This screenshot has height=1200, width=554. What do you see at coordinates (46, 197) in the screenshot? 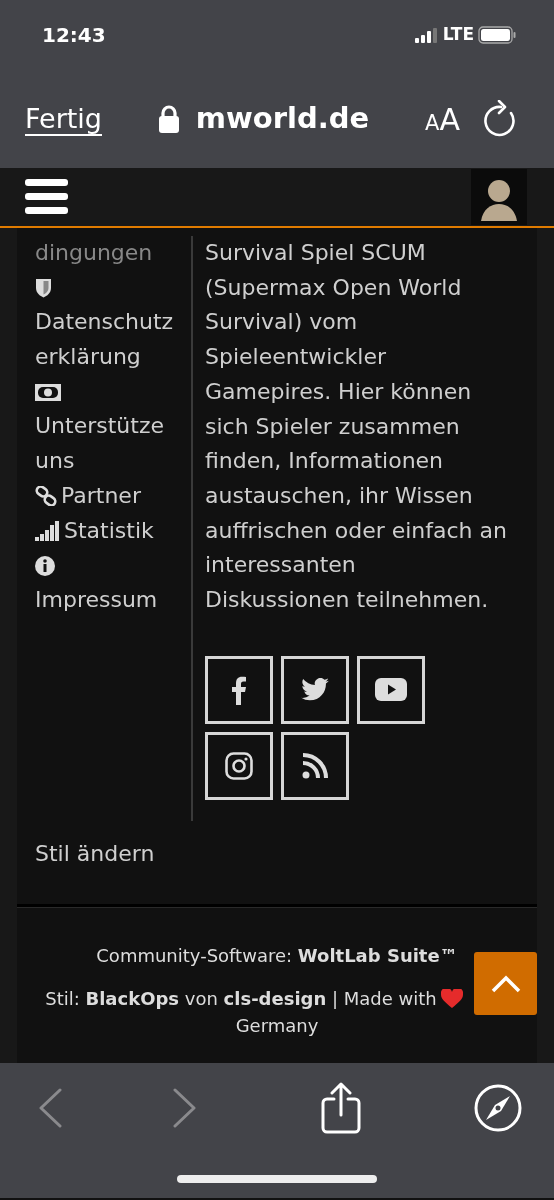
I see `menu-icon` at bounding box center [46, 197].